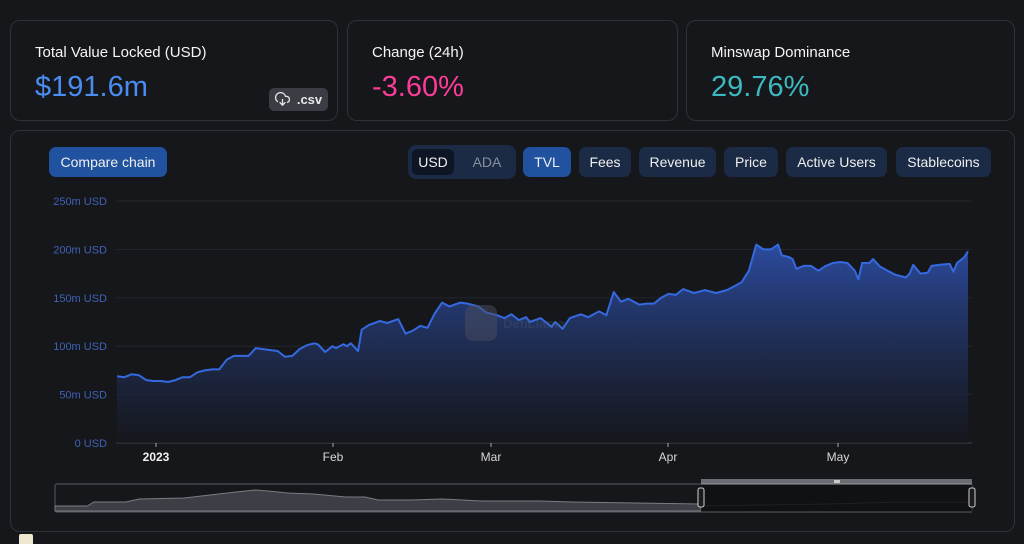  I want to click on dominance-card: Minswap Dominance 29.76%, so click(850, 70).